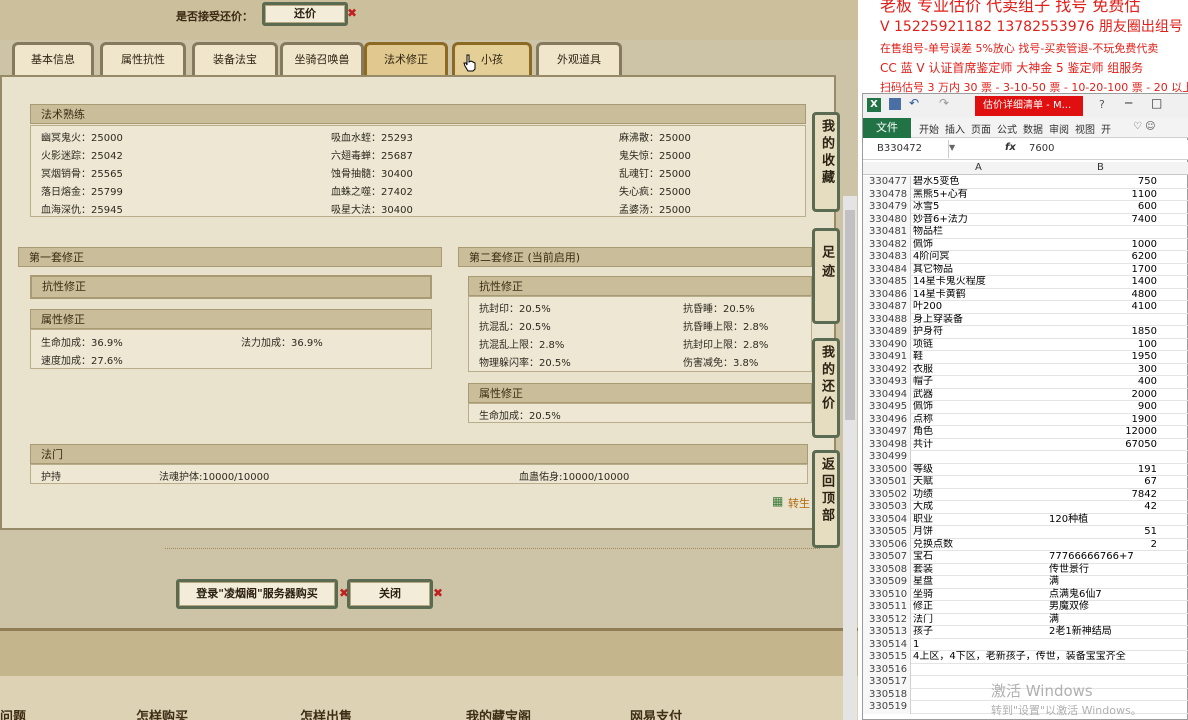  Describe the element at coordinates (981, 470) in the screenshot. I see `cell-a: 等级` at that location.